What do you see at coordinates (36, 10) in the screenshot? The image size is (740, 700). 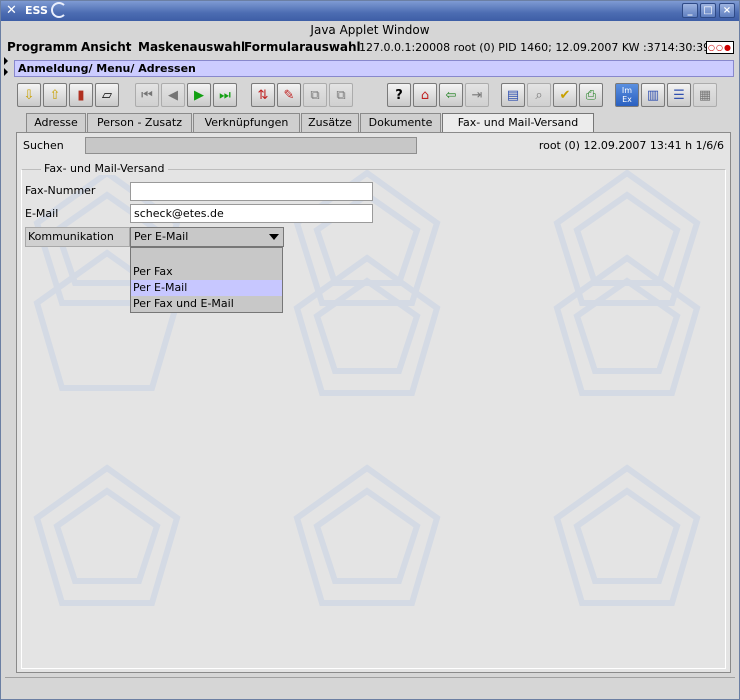 I see `app-title: ESS` at bounding box center [36, 10].